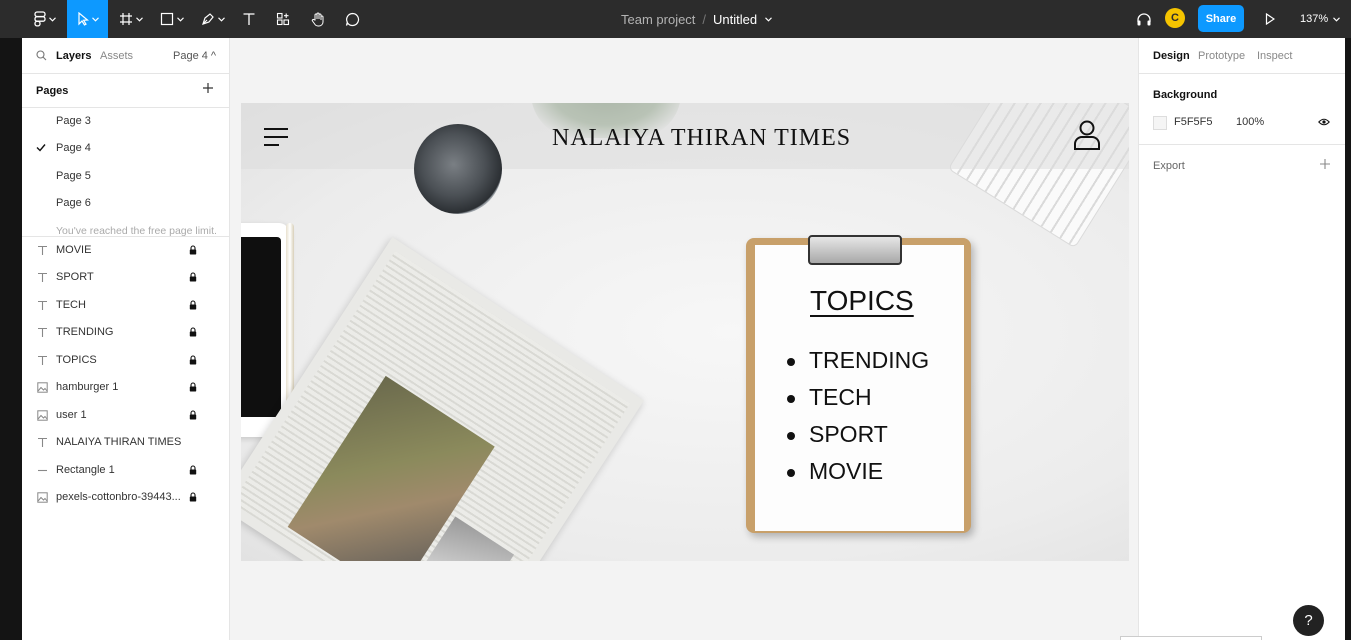 This screenshot has width=1351, height=640. Describe the element at coordinates (858, 402) in the screenshot. I see `topic-item-tech: TECH` at that location.